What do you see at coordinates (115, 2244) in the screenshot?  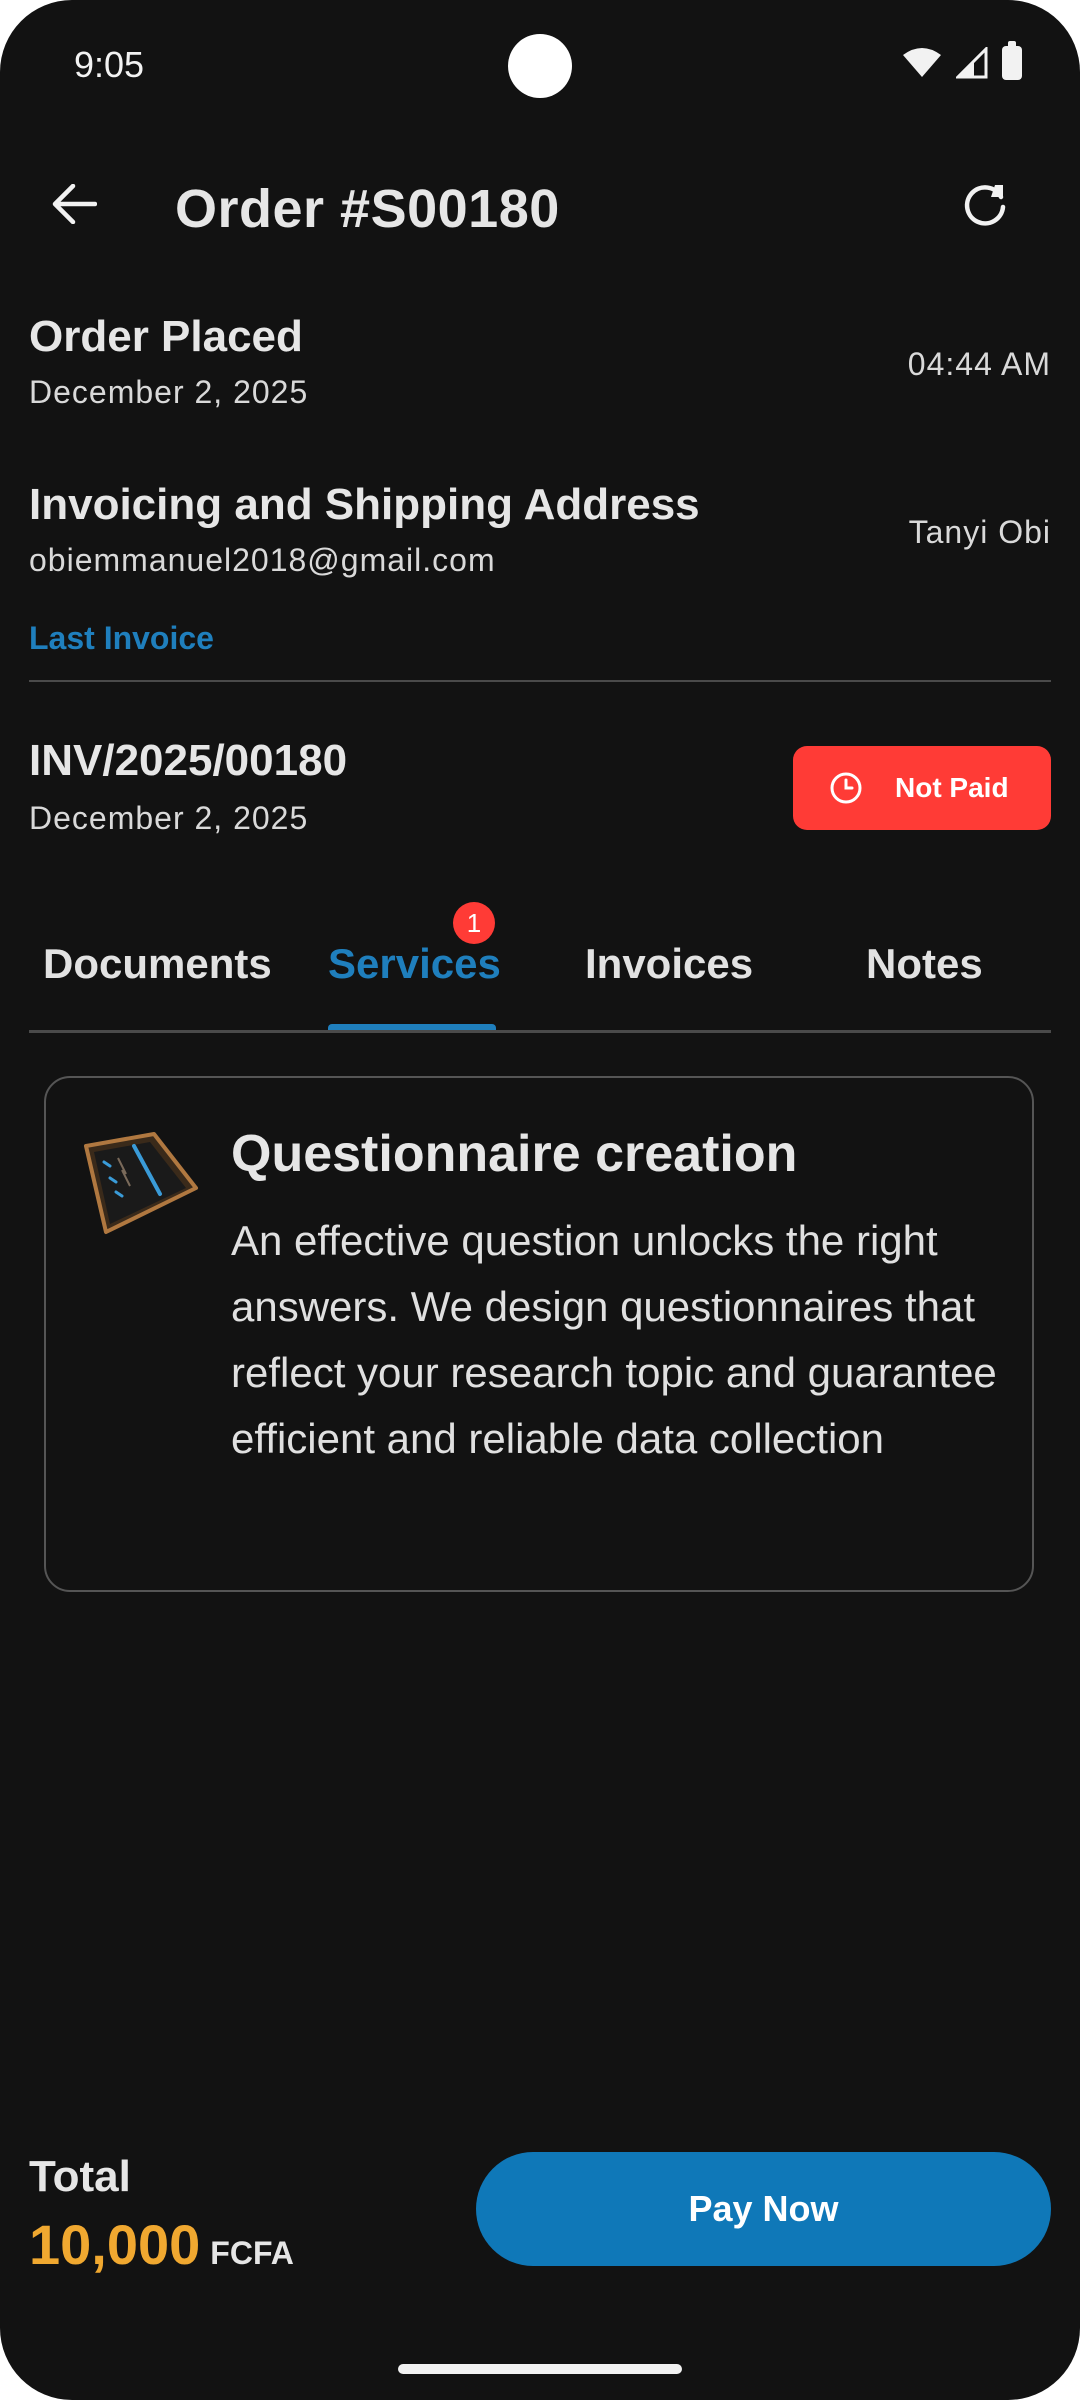 I see `total-value: 10,000` at bounding box center [115, 2244].